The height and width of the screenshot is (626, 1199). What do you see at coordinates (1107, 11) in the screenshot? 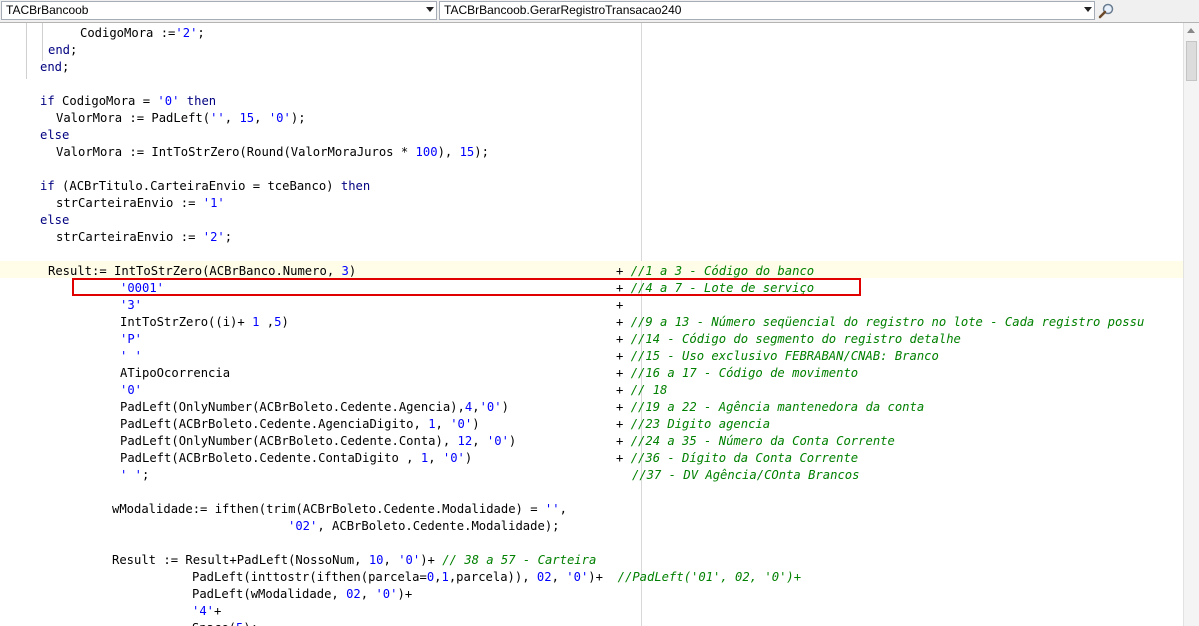
I see `find-declaration-button` at bounding box center [1107, 11].